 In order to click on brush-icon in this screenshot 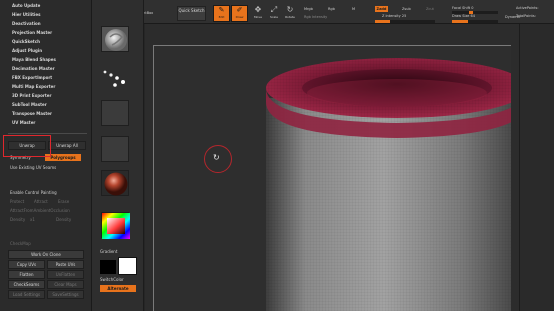, I will do `click(116, 40)`.